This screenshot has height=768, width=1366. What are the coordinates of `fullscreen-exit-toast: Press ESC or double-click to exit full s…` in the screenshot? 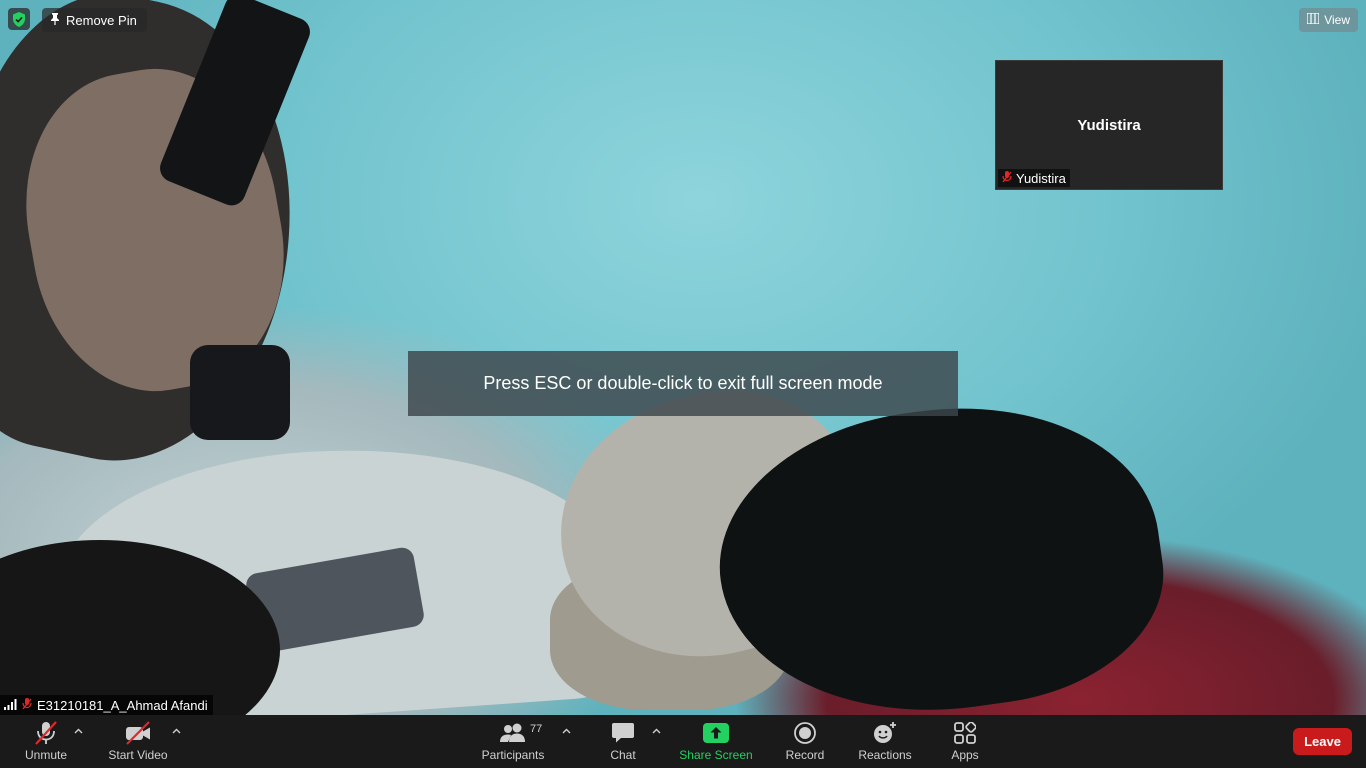 It's located at (683, 383).